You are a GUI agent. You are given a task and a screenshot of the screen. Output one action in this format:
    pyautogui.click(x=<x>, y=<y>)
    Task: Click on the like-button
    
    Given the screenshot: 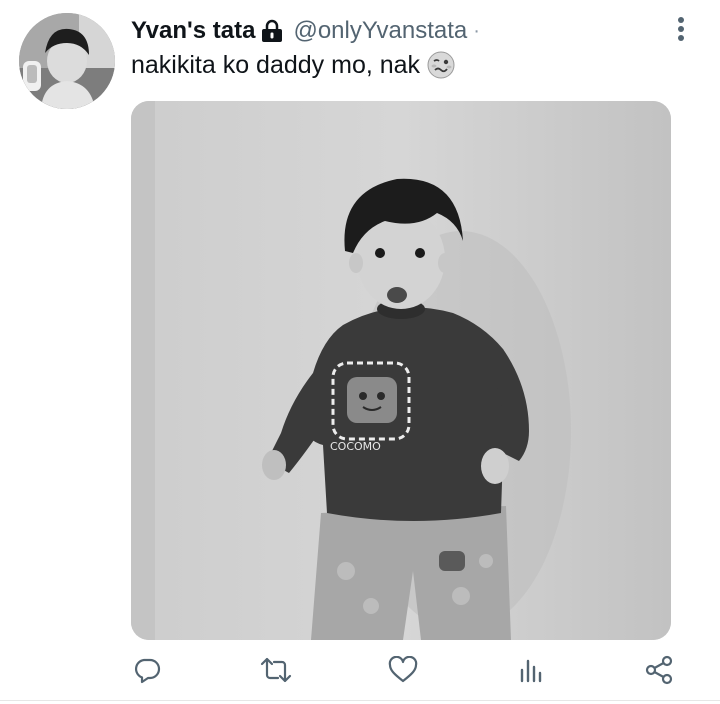 What is the action you would take?
    pyautogui.click(x=403, y=670)
    